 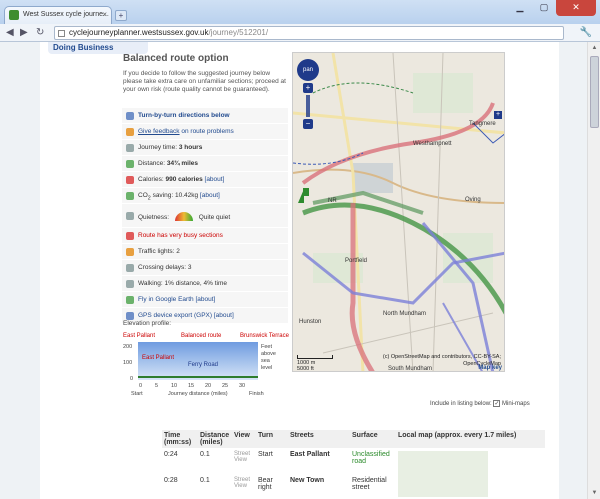 What do you see at coordinates (443, 474) in the screenshot?
I see `local-mini-map` at bounding box center [443, 474].